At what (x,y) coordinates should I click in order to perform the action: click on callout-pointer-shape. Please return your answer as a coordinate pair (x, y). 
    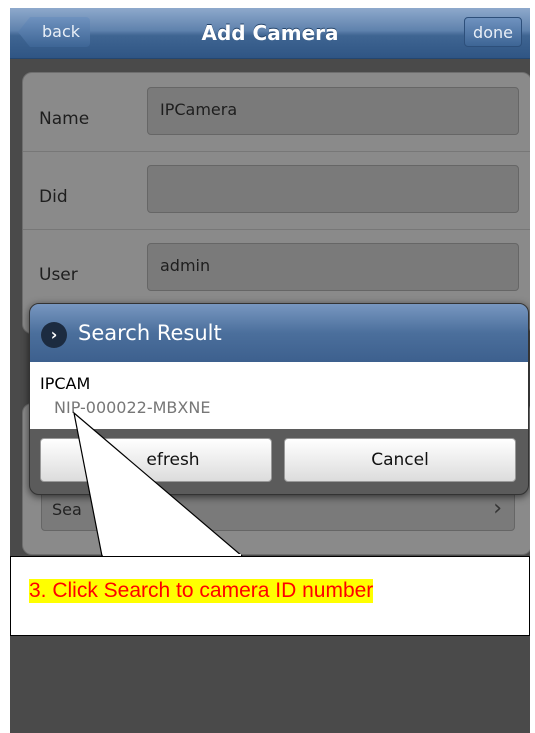
    Looking at the image, I should click on (158, 484).